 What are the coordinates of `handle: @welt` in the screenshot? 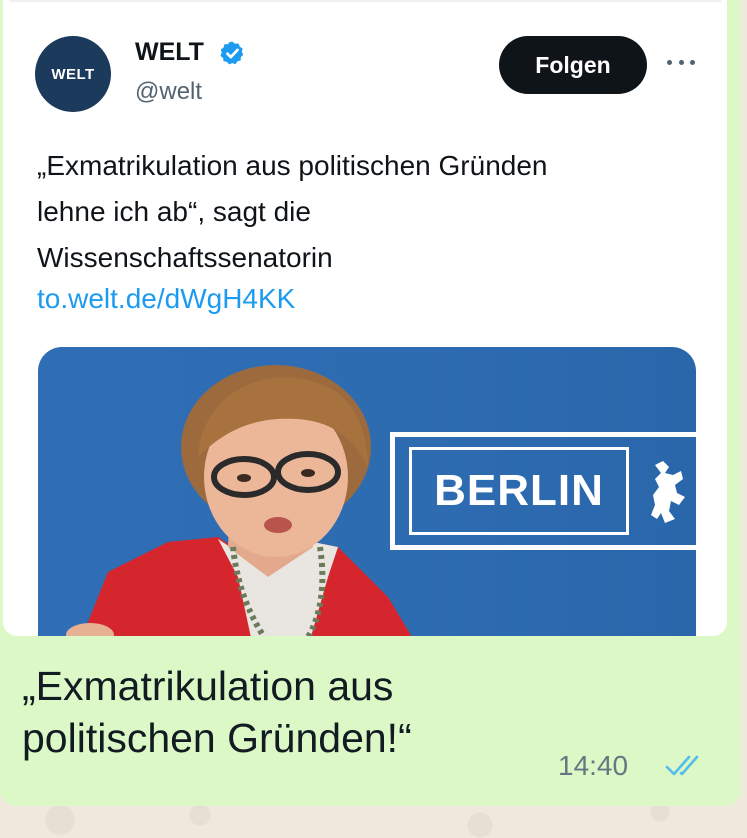 It's located at (168, 92).